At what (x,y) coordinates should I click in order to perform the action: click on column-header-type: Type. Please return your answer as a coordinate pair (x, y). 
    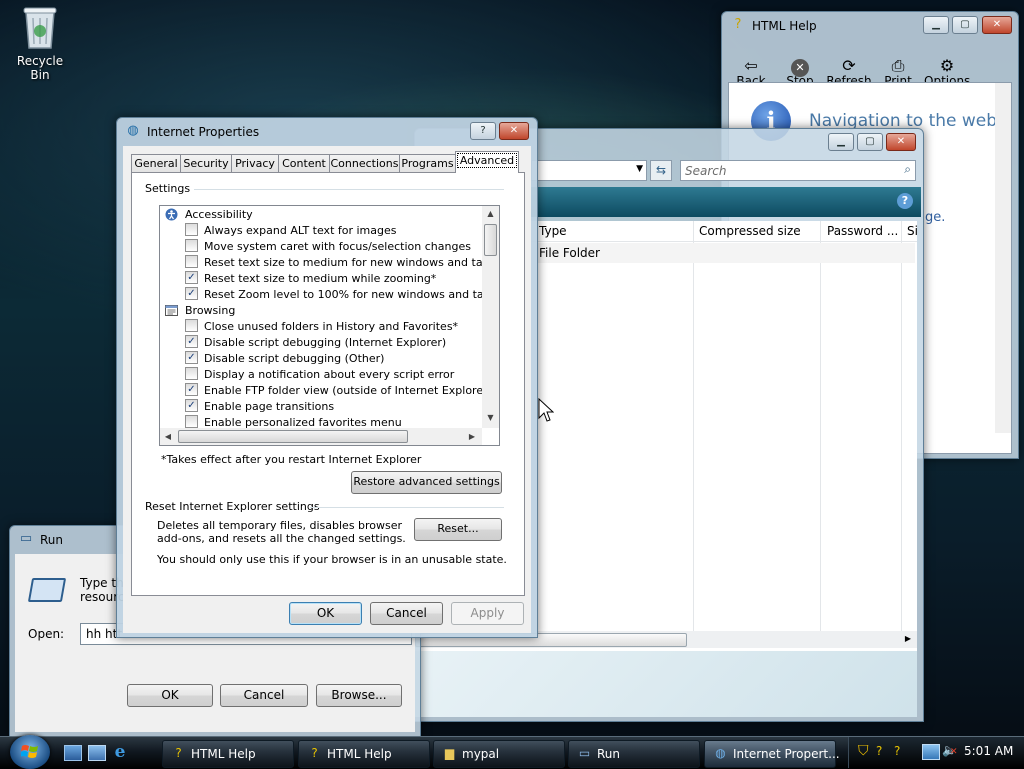
    Looking at the image, I should click on (553, 231).